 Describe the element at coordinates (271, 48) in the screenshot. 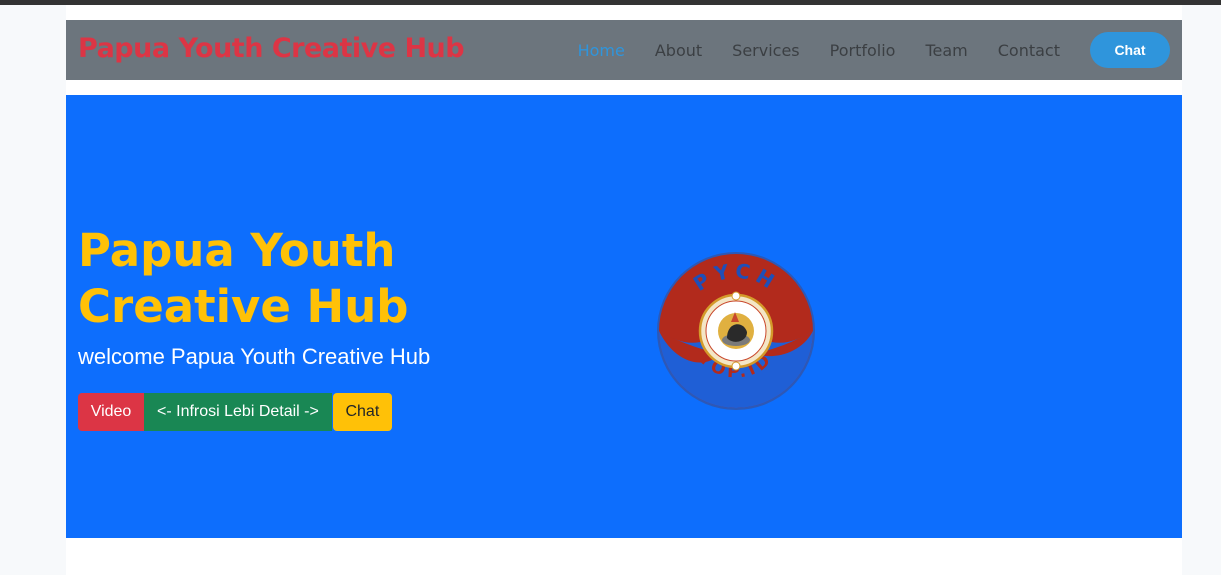

I see `brand-title: Papua Youth Creative Hub` at that location.